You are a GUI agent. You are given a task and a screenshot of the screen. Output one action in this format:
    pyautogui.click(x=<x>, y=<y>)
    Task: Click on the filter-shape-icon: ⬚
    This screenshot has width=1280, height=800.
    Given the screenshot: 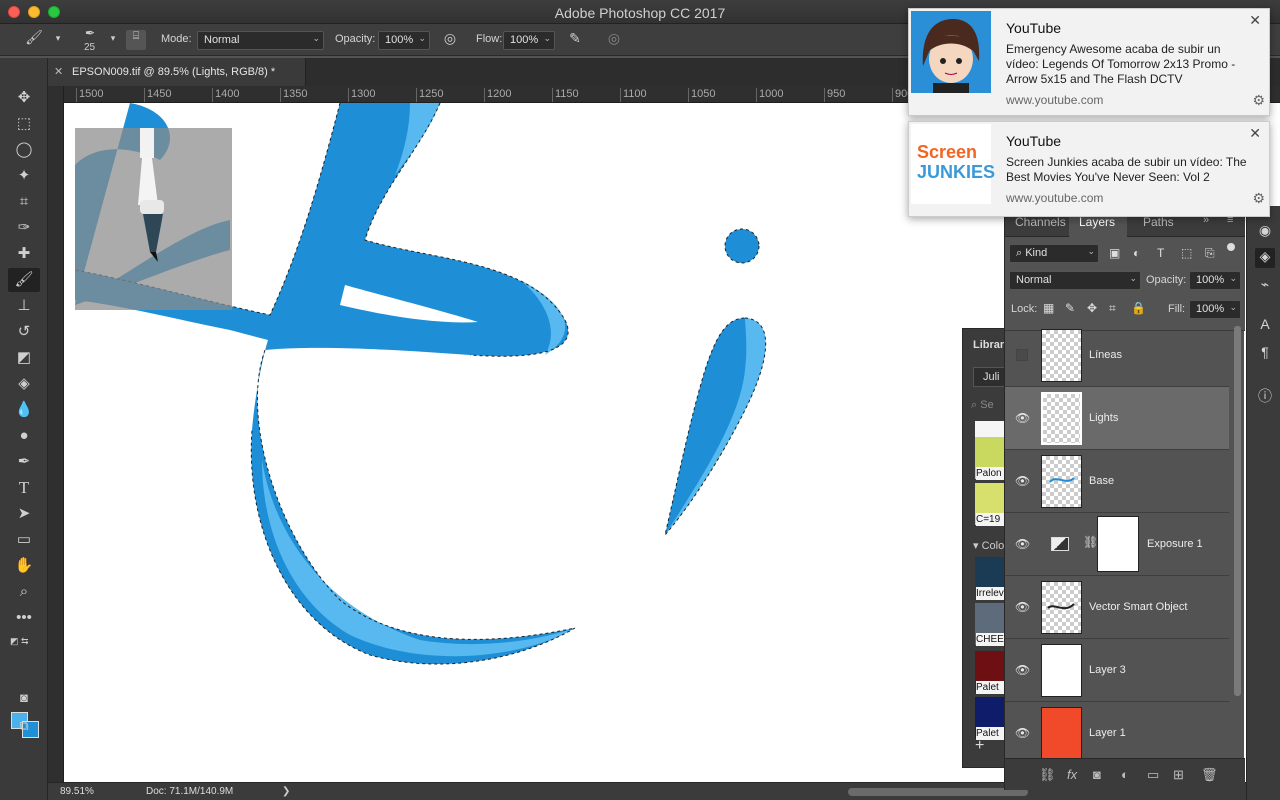 What is the action you would take?
    pyautogui.click(x=1186, y=253)
    